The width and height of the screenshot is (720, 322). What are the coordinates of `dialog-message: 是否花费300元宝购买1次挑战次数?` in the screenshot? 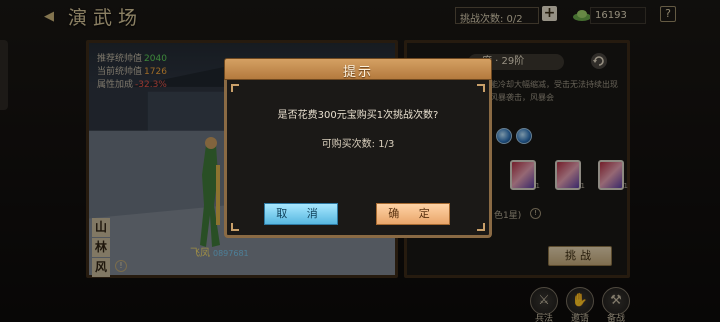 It's located at (358, 115).